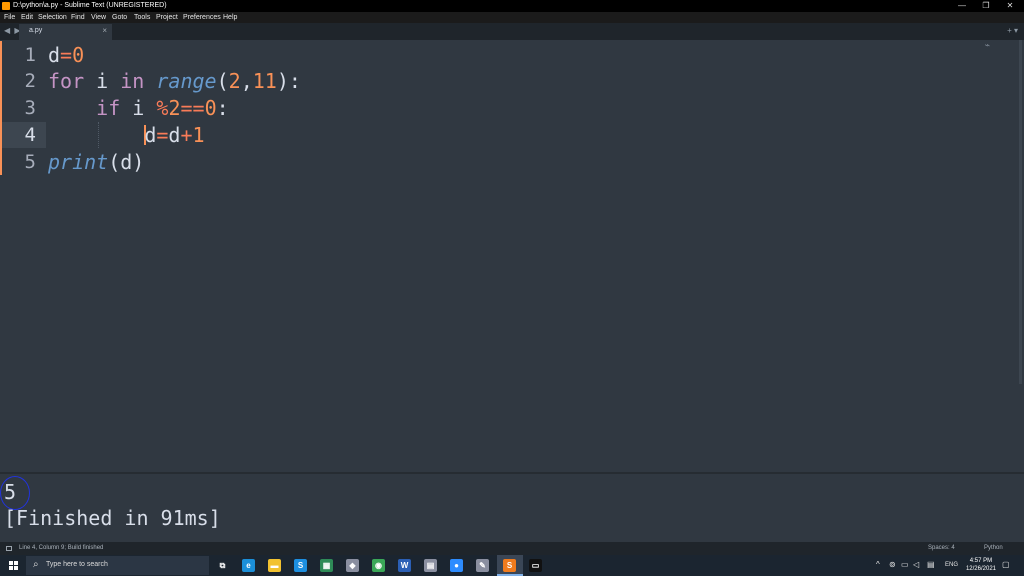  What do you see at coordinates (892, 564) in the screenshot?
I see `tray-onedrive-icon: ⊚` at bounding box center [892, 564].